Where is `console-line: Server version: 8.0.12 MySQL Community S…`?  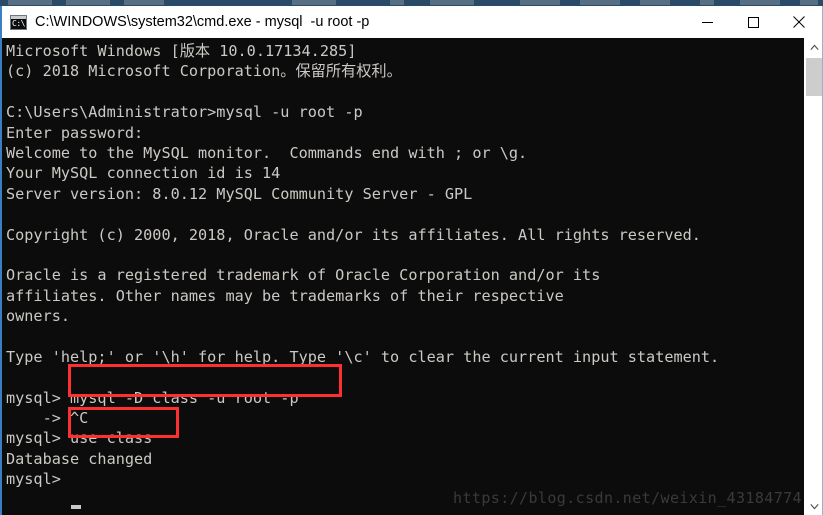 console-line: Server version: 8.0.12 MySQL Community S… is located at coordinates (239, 193).